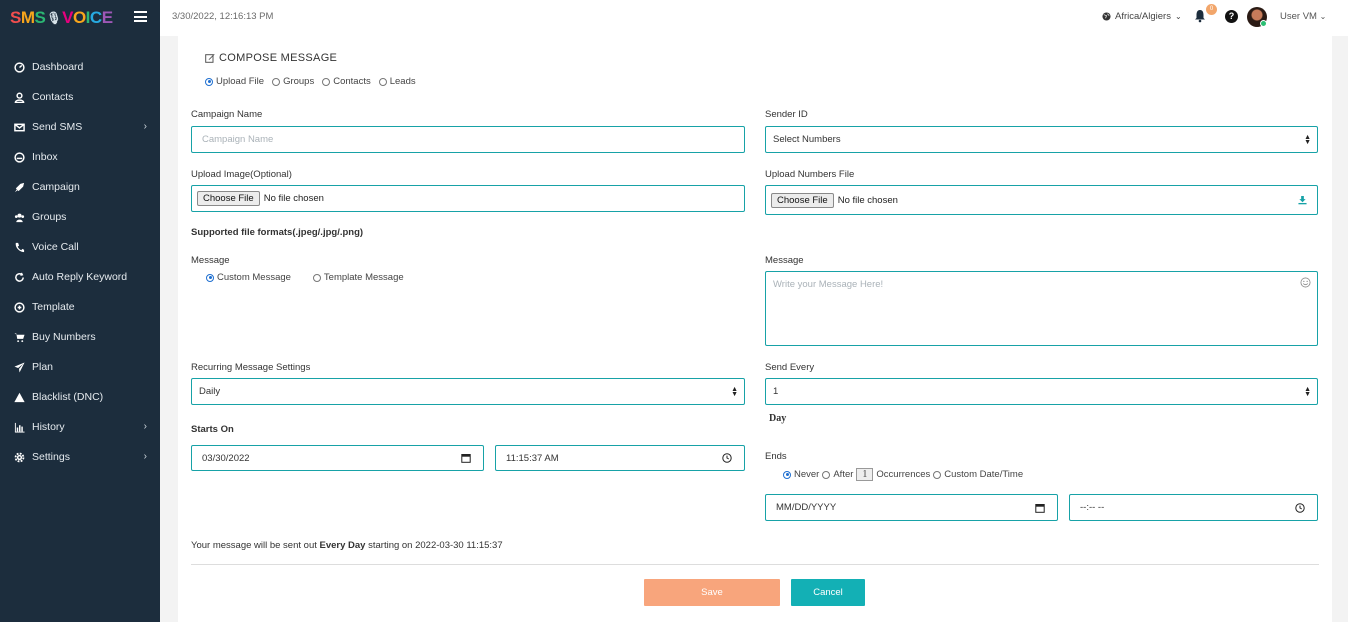 This screenshot has width=1348, height=622. Describe the element at coordinates (251, 367) in the screenshot. I see `recurring-settings-label: Recurring Message Settings` at that location.